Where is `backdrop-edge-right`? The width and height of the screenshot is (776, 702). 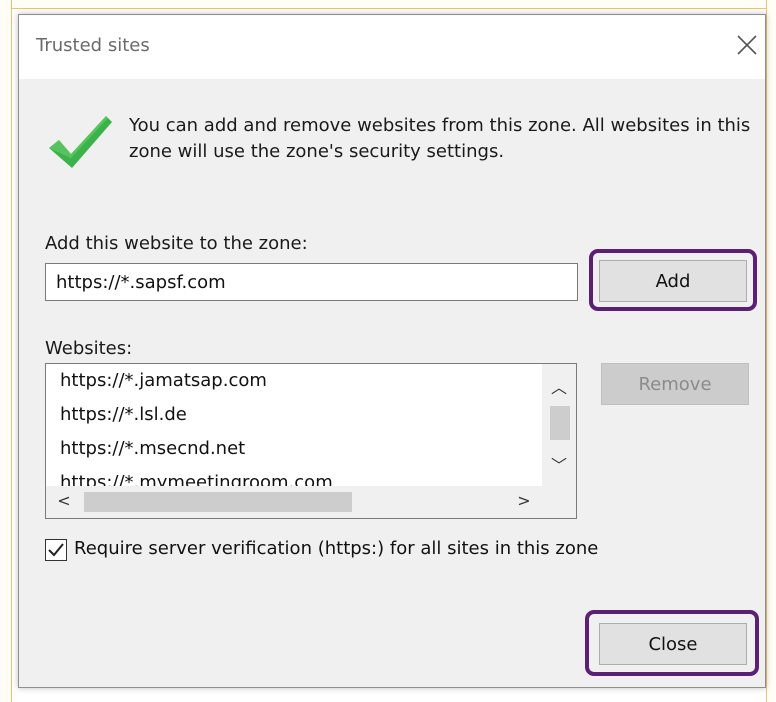 backdrop-edge-right is located at coordinates (771, 351).